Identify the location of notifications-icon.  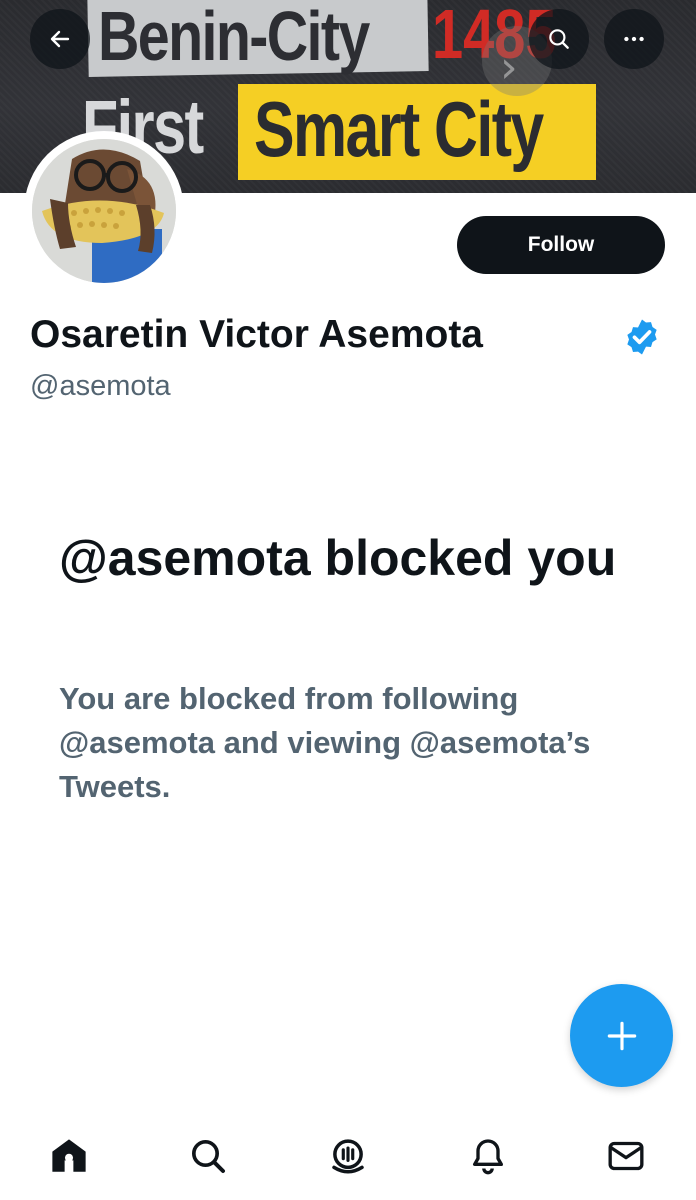
(488, 1157).